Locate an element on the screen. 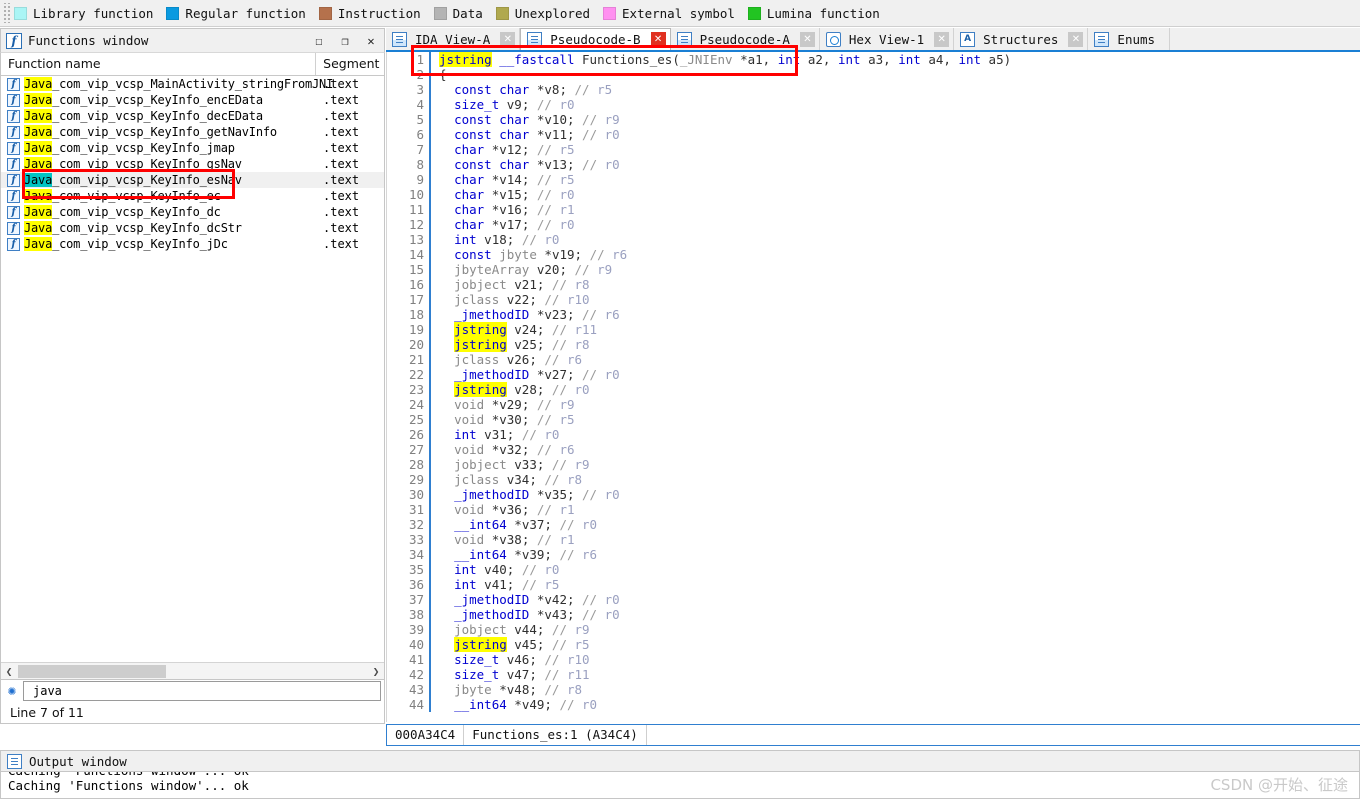  scroll-right-icon: ❯ is located at coordinates (376, 671).